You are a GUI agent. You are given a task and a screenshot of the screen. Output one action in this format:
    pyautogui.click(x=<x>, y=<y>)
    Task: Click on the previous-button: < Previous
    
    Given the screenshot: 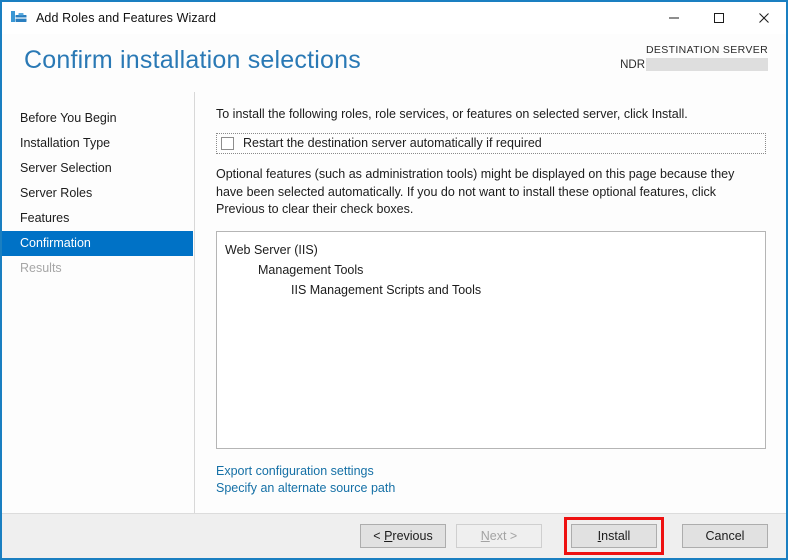 What is the action you would take?
    pyautogui.click(x=403, y=536)
    